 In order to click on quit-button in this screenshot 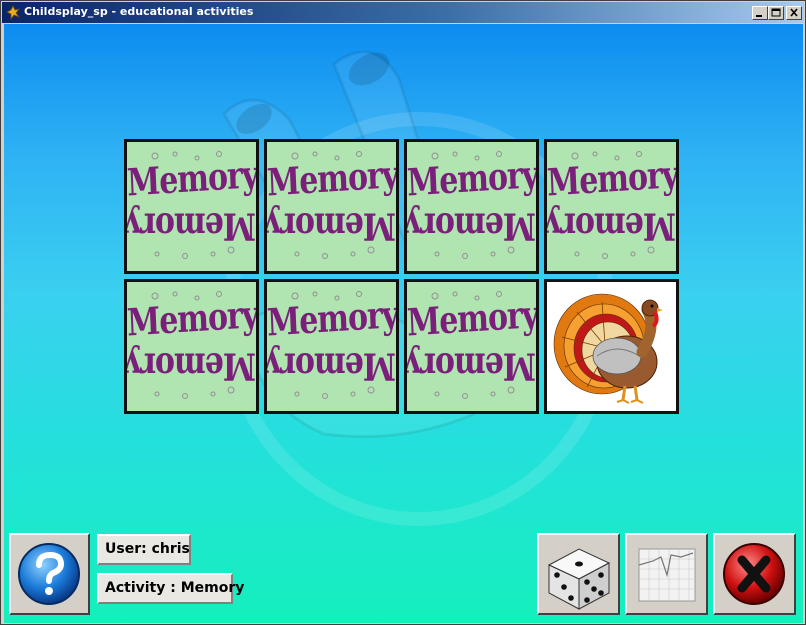, I will do `click(754, 574)`.